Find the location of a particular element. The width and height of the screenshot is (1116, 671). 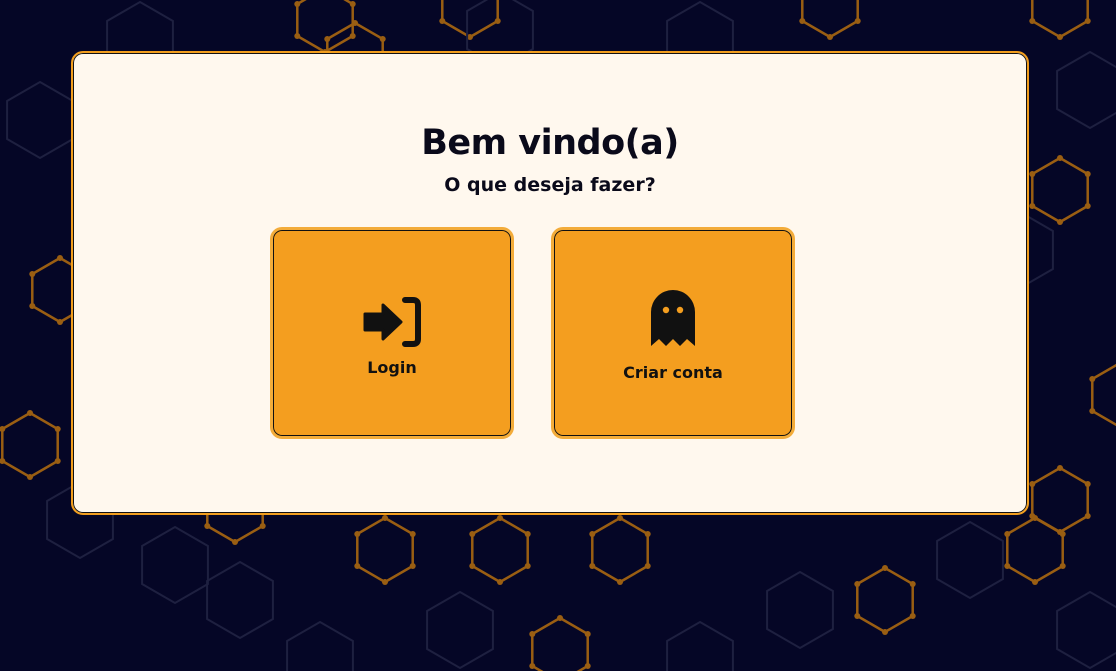

create-account-label: Criar conta is located at coordinates (673, 372).